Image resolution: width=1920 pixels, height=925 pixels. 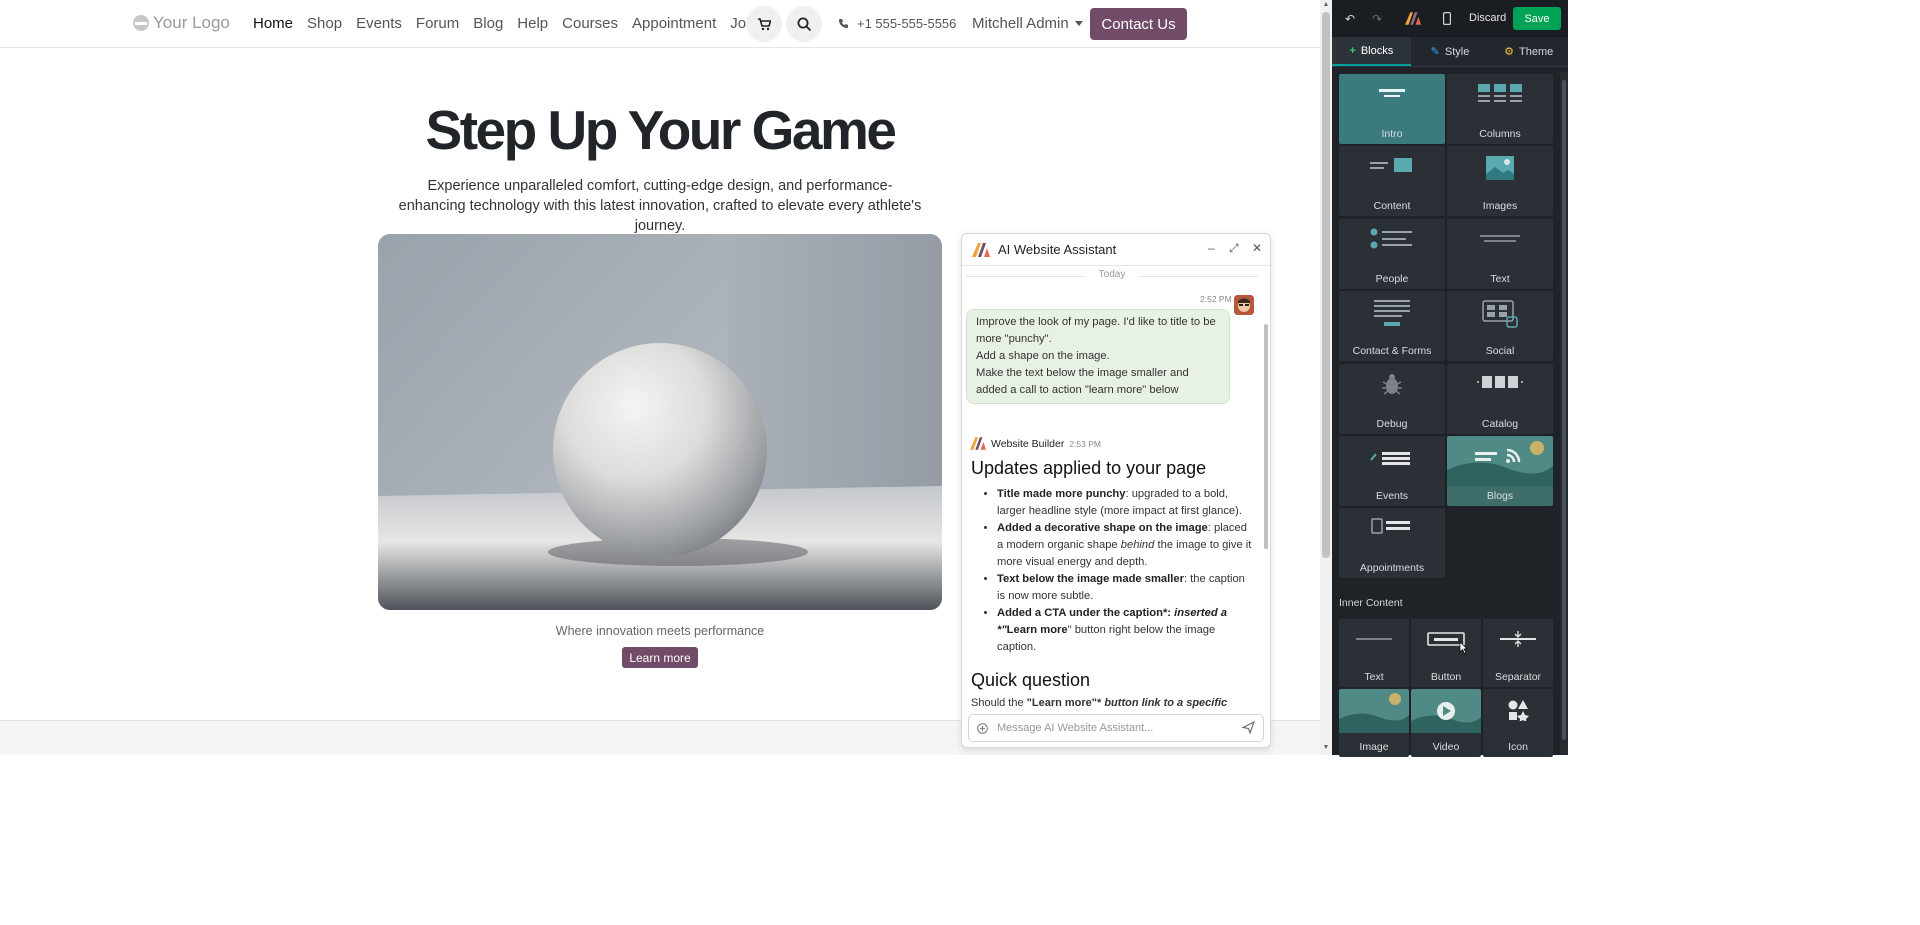 I want to click on search-button, so click(x=804, y=24).